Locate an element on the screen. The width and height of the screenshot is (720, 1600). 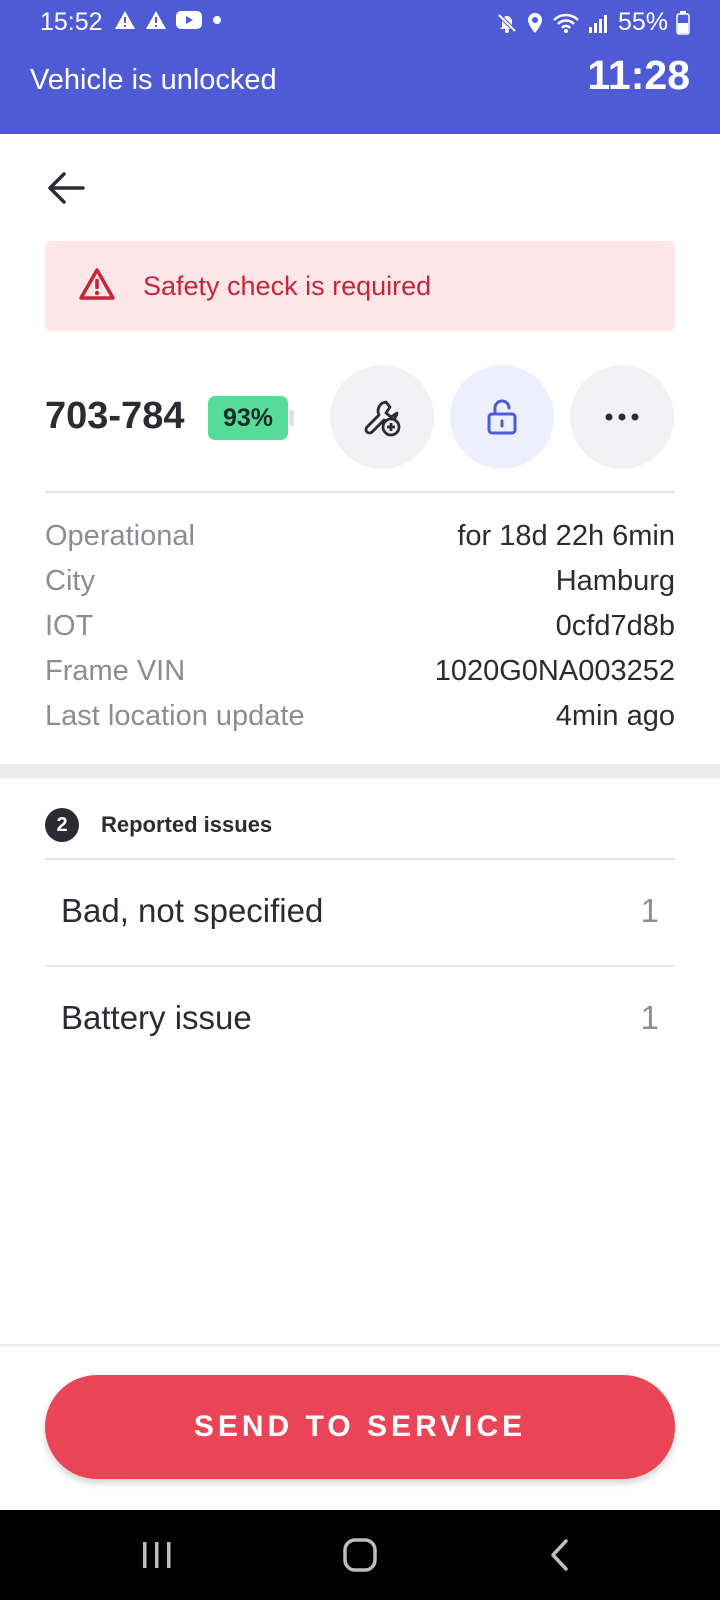
home-icon is located at coordinates (360, 1555).